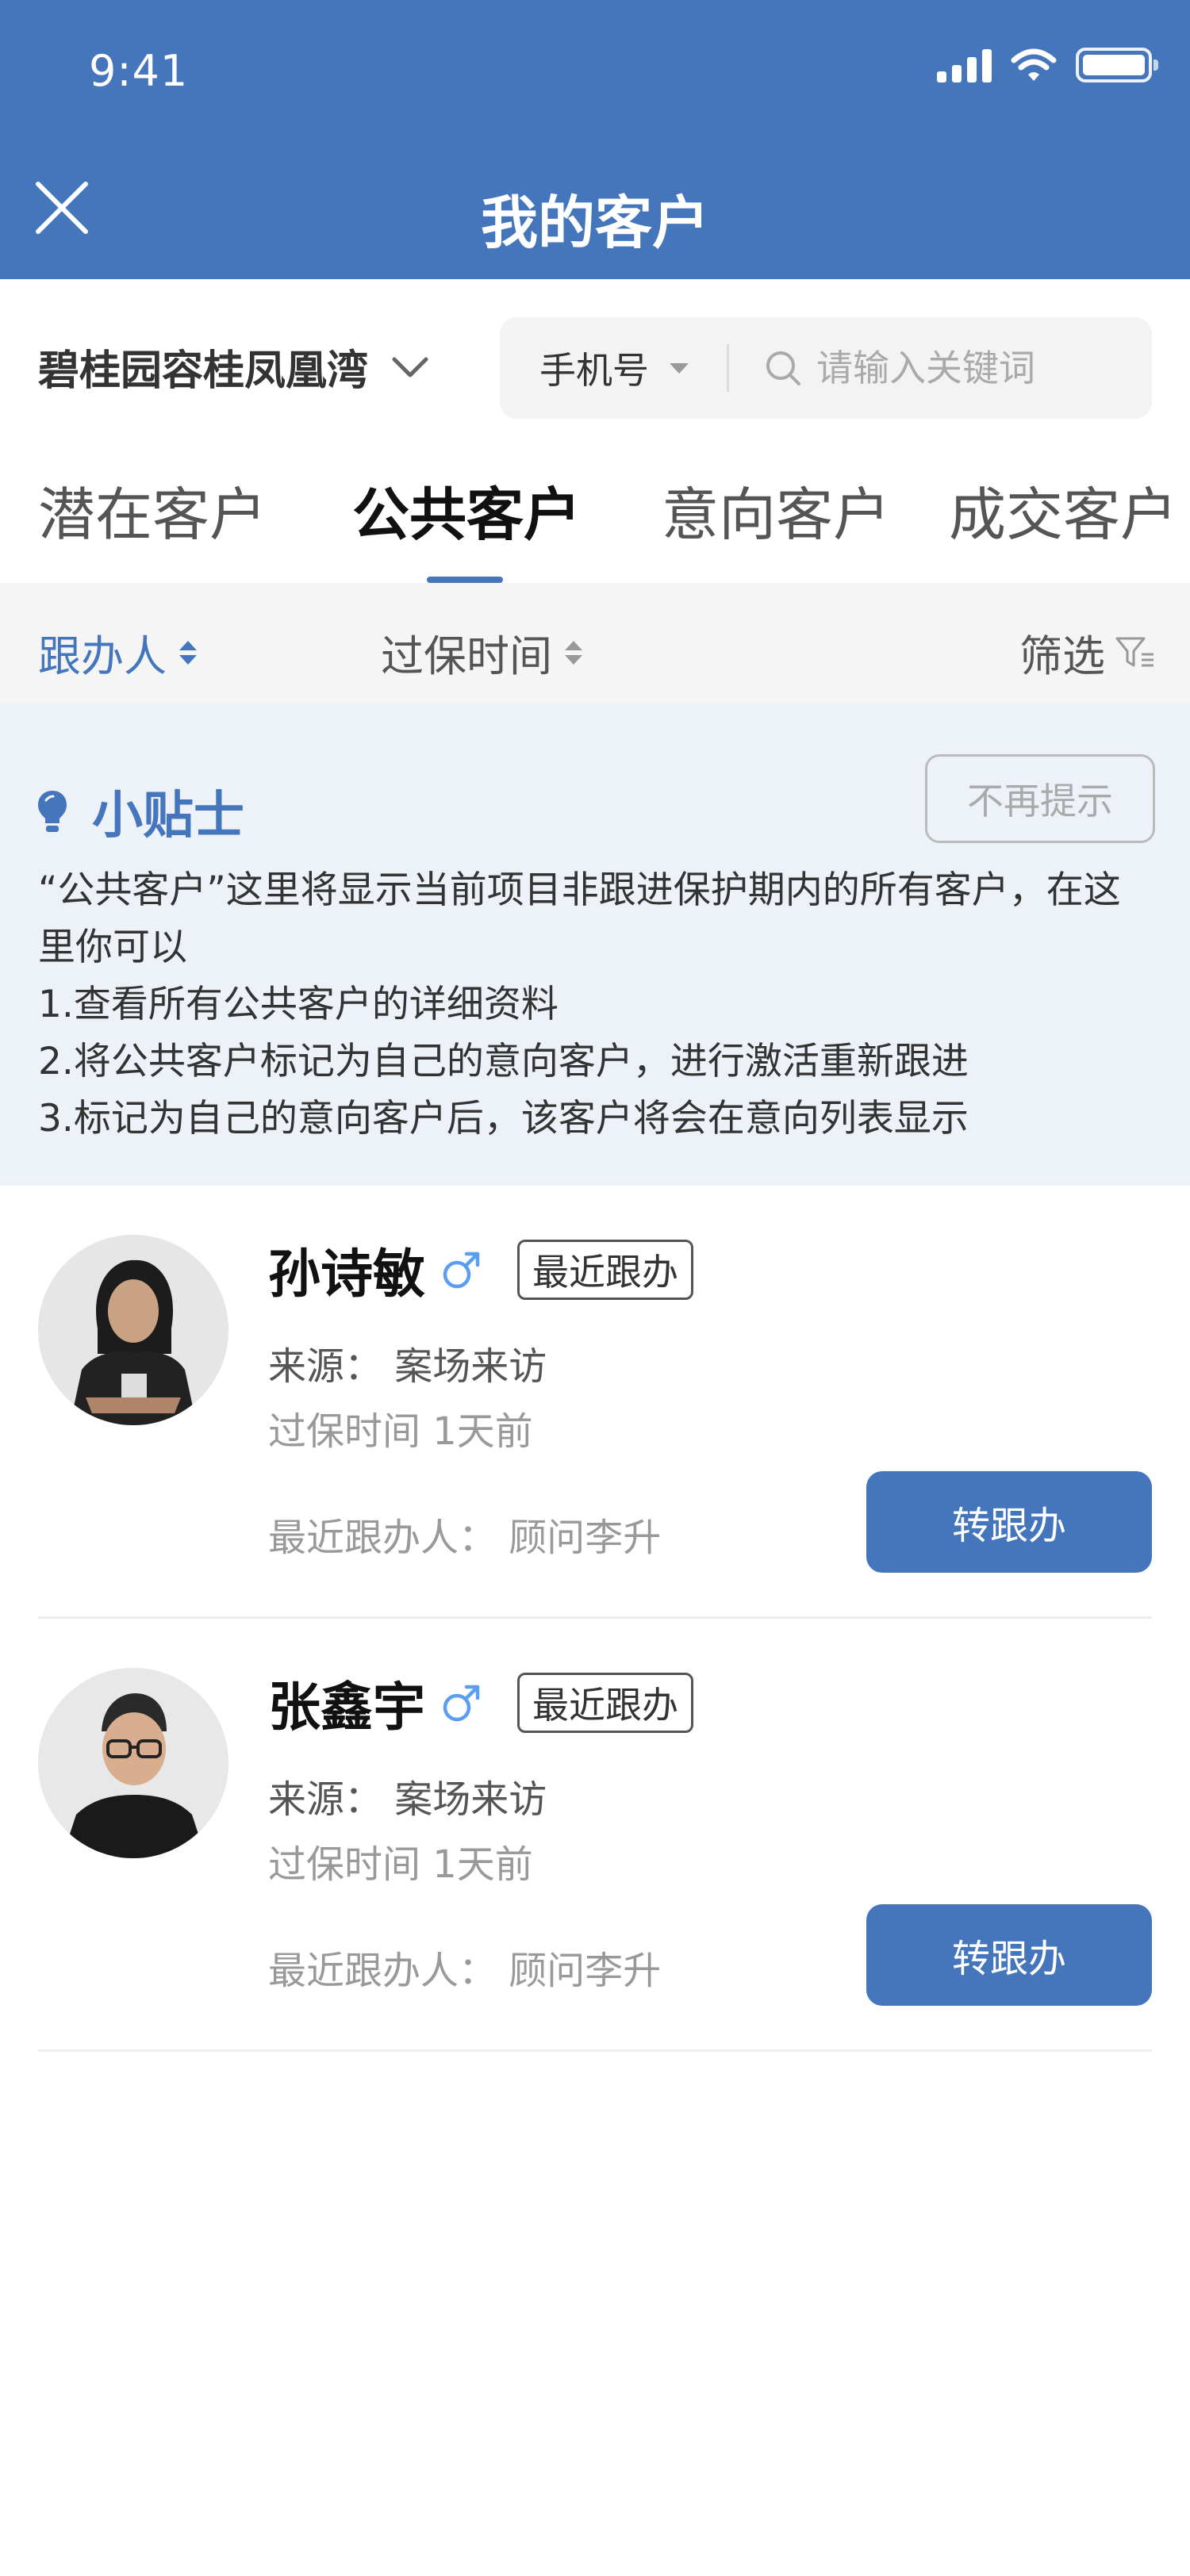  Describe the element at coordinates (1040, 799) in the screenshot. I see `dismiss-tip-button: 不再提示` at that location.